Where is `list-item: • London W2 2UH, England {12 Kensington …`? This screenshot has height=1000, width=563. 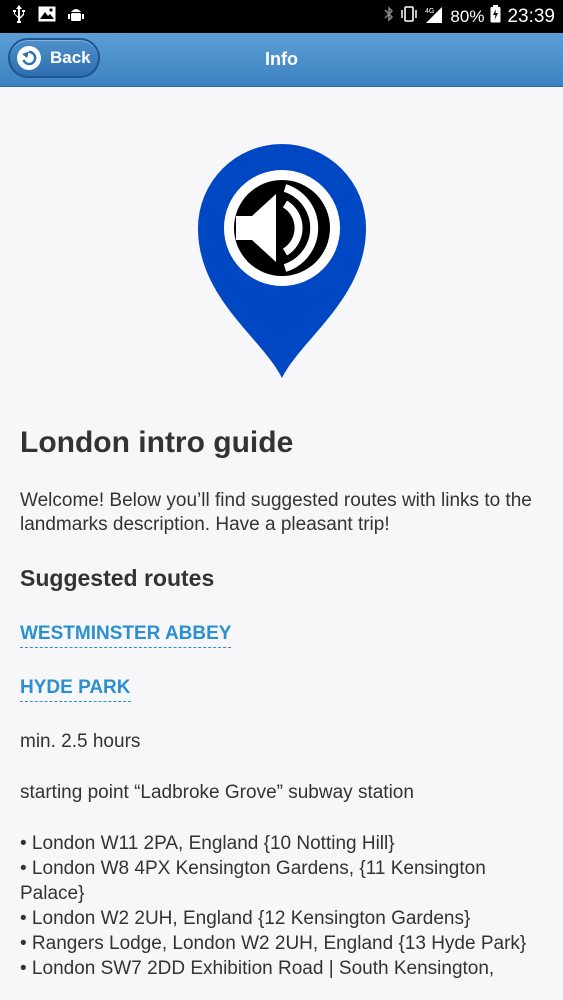 list-item: • London W2 2UH, England {12 Kensington … is located at coordinates (245, 918).